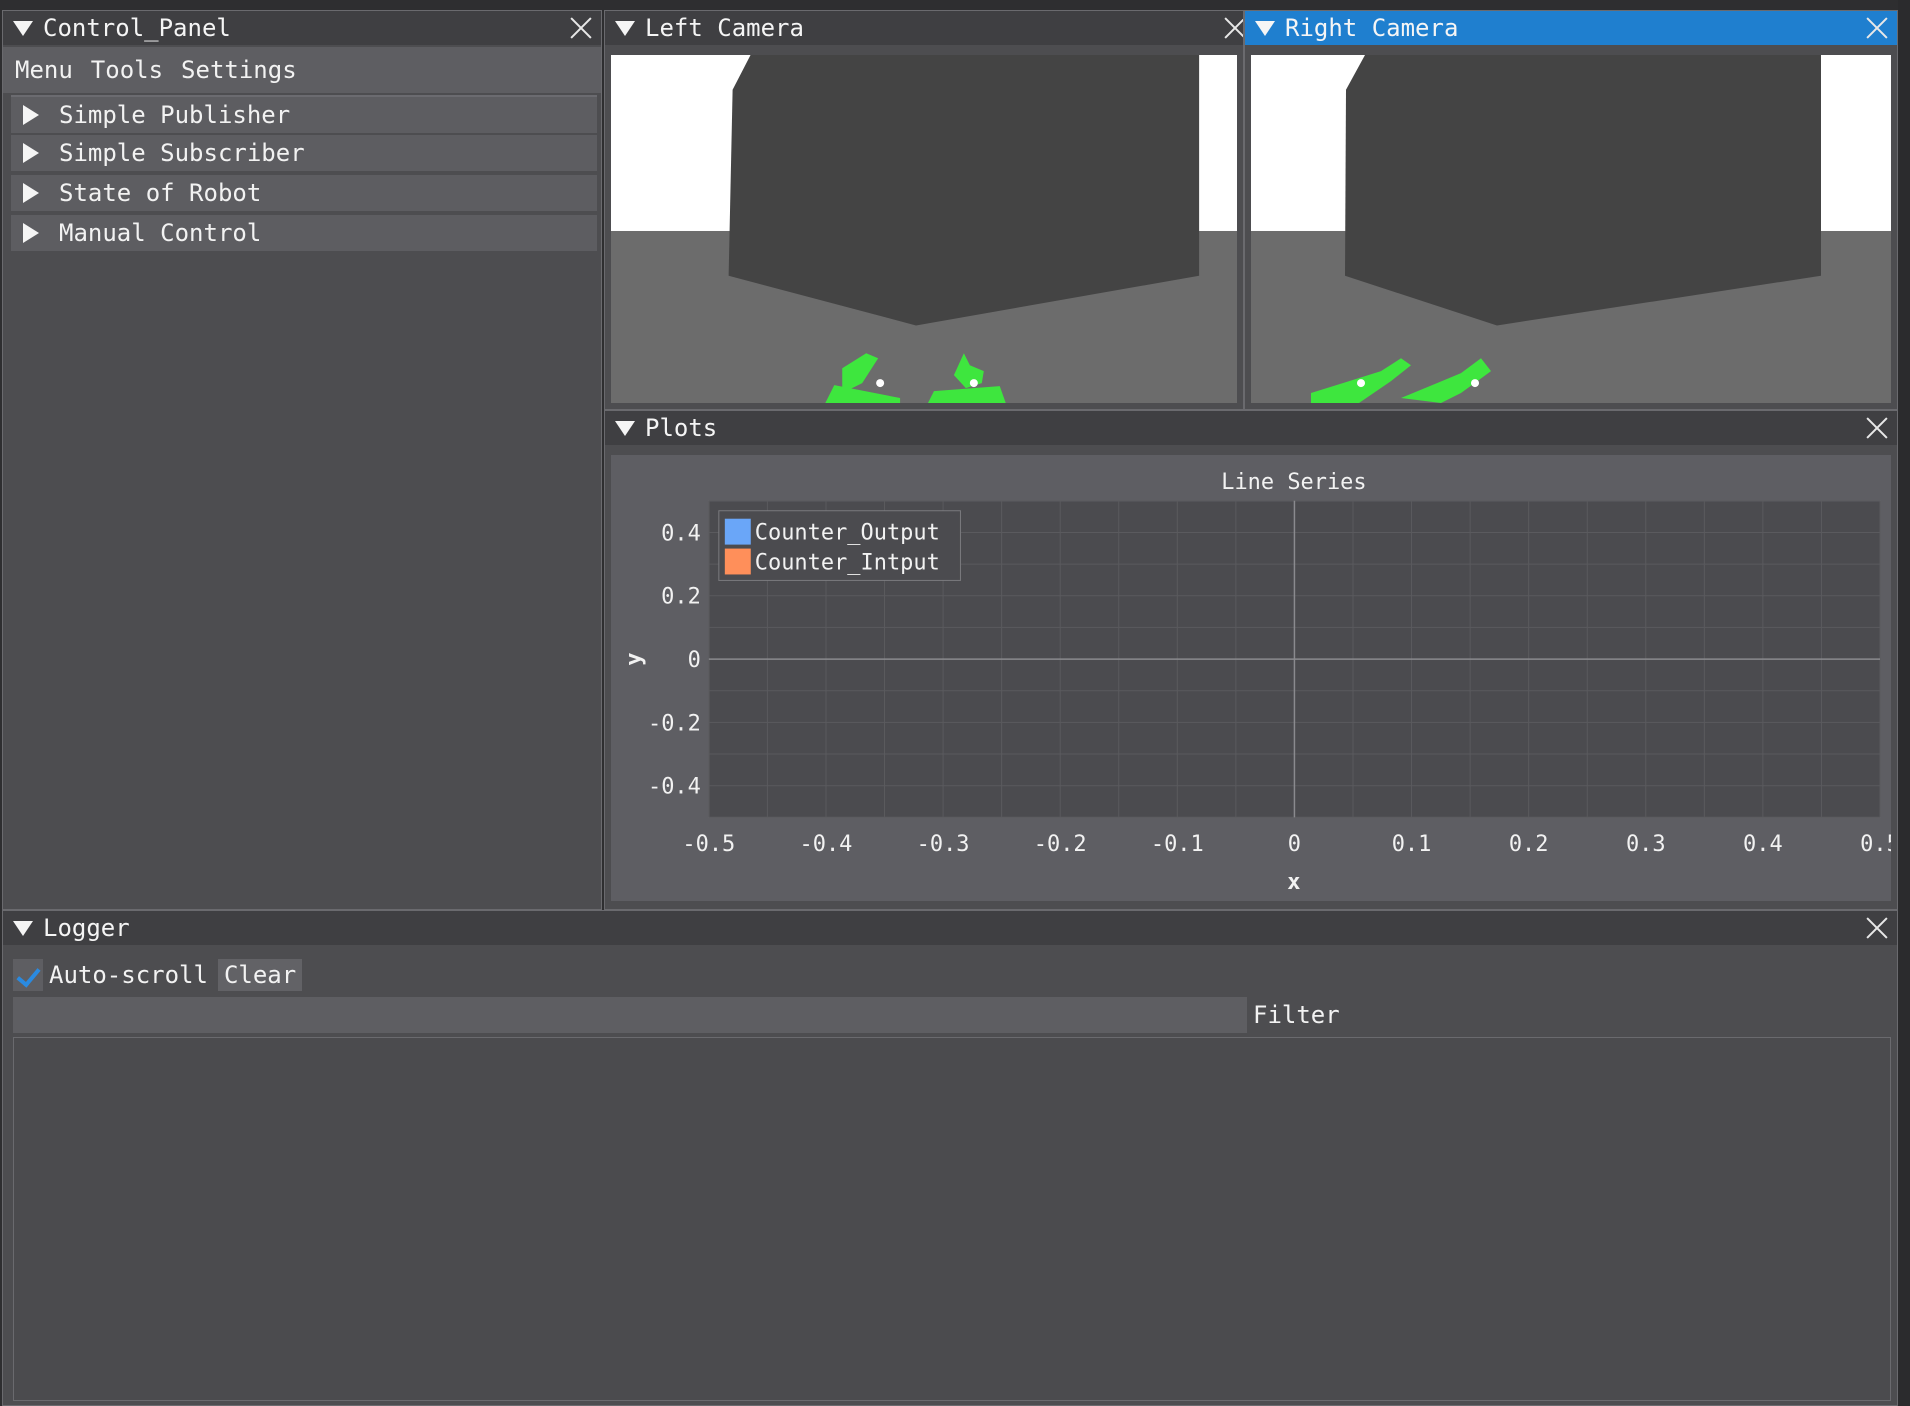  Describe the element at coordinates (694, 660) in the screenshot. I see `y-tick-label: 0` at that location.